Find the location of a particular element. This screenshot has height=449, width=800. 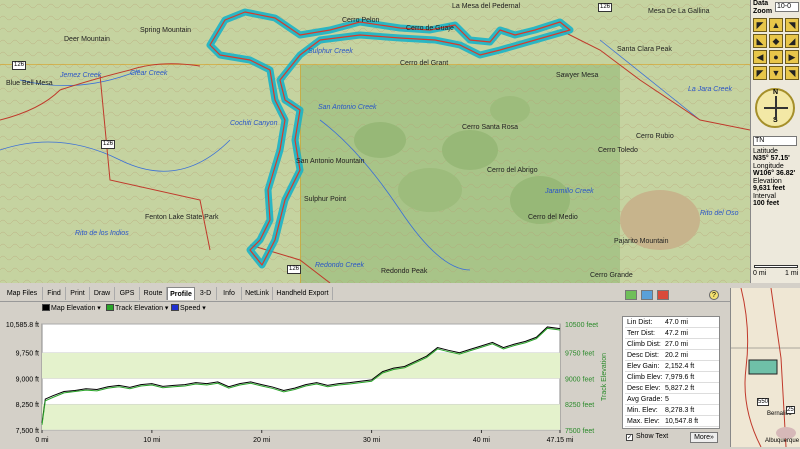

export-icon is located at coordinates (631, 295).